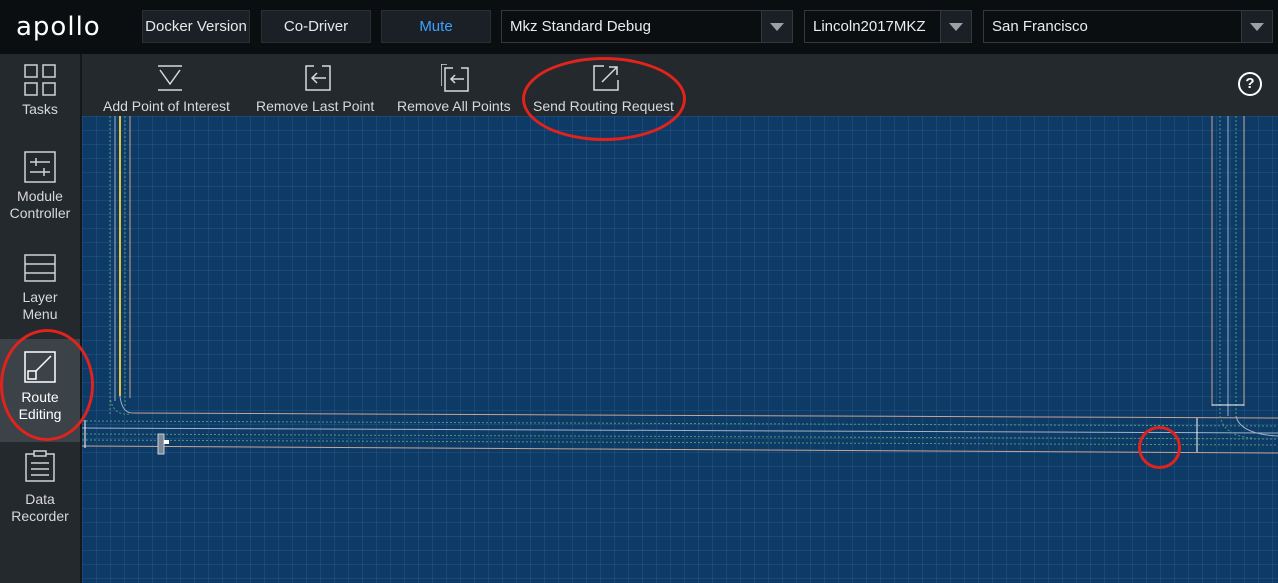 This screenshot has height=583, width=1278. What do you see at coordinates (1040, 26) in the screenshot?
I see `map-select-value: San Francisco` at bounding box center [1040, 26].